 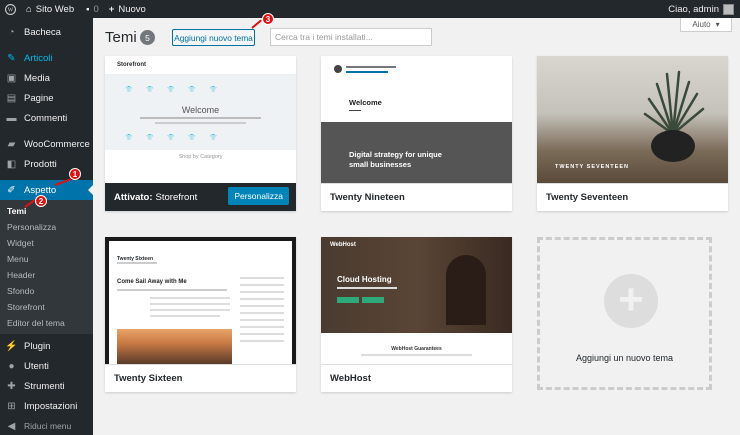 What do you see at coordinates (11, 386) in the screenshot?
I see `tools-icon: ✚` at bounding box center [11, 386].